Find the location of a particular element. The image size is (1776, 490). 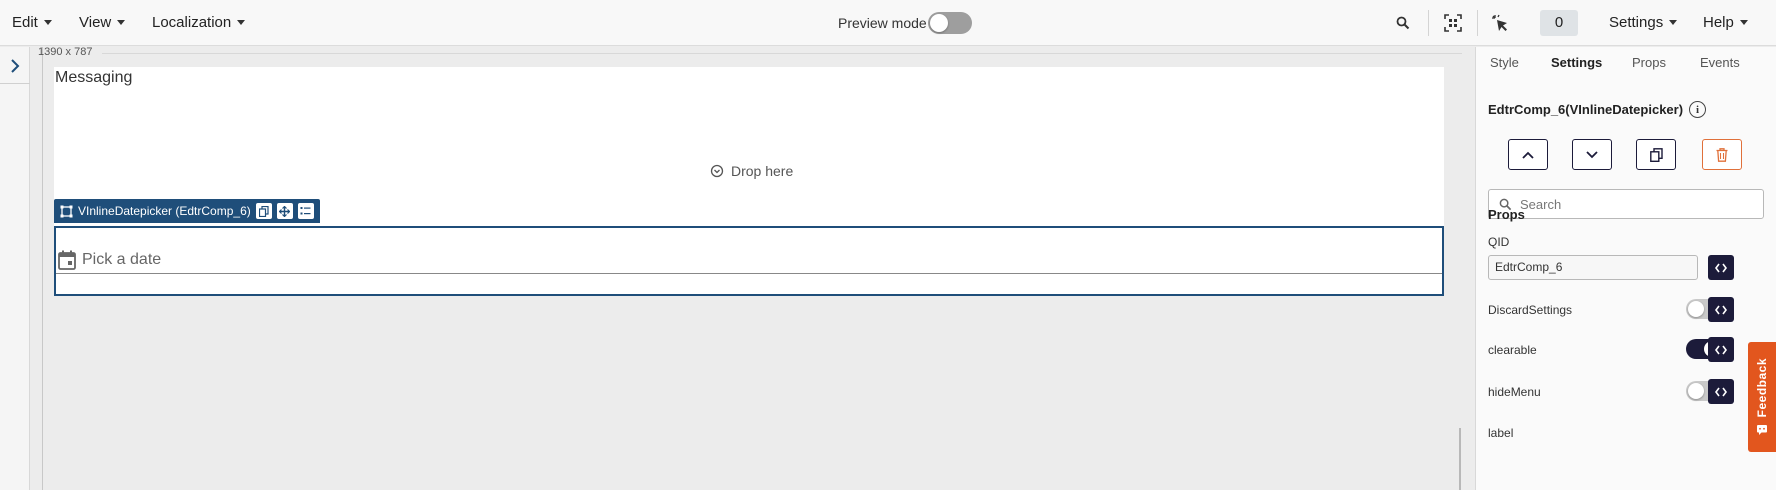

clearable-binding-button is located at coordinates (1721, 349).